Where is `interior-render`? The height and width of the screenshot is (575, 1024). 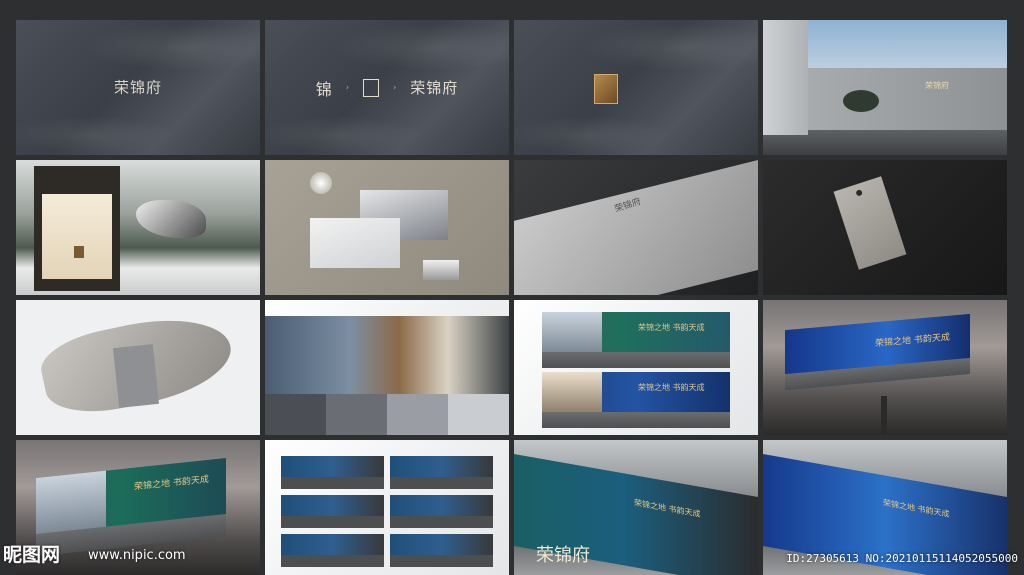
interior-render is located at coordinates (387, 355).